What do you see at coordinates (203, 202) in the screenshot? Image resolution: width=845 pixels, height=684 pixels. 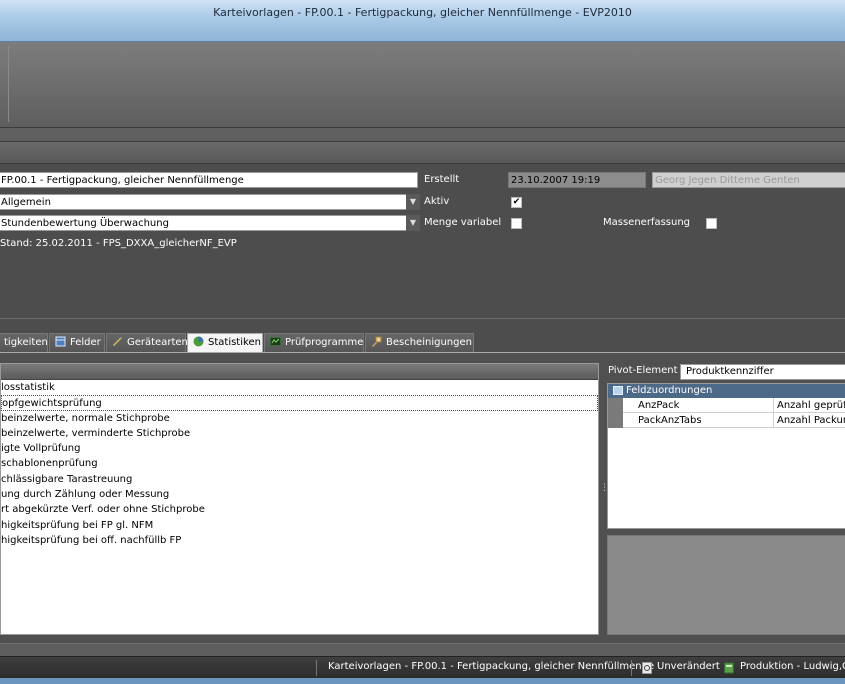 I see `category-select: Allgemein` at bounding box center [203, 202].